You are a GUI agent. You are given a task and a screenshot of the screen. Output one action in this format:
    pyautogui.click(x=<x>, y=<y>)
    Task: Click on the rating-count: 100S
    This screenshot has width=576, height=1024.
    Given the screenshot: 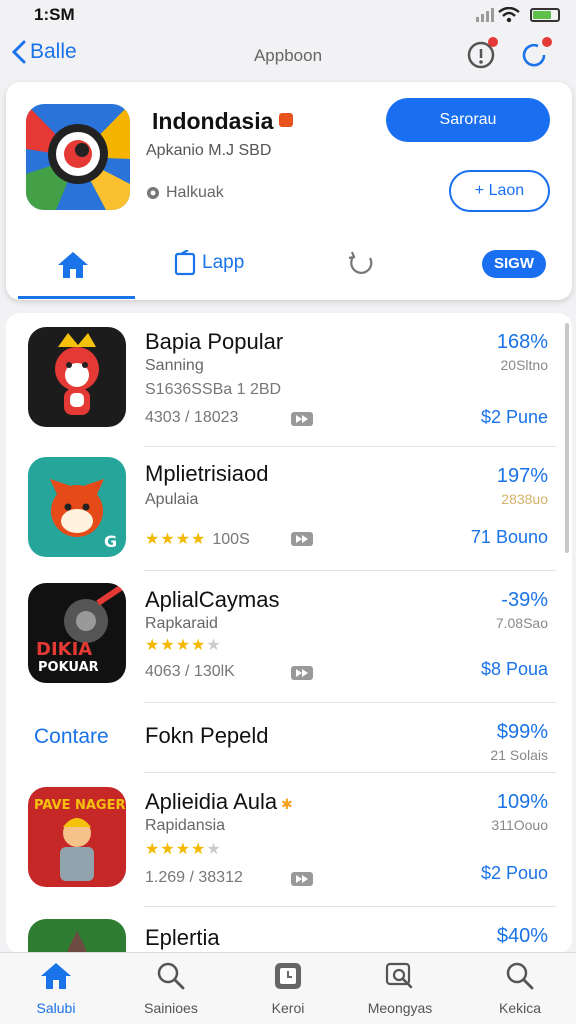 What is the action you would take?
    pyautogui.click(x=231, y=539)
    